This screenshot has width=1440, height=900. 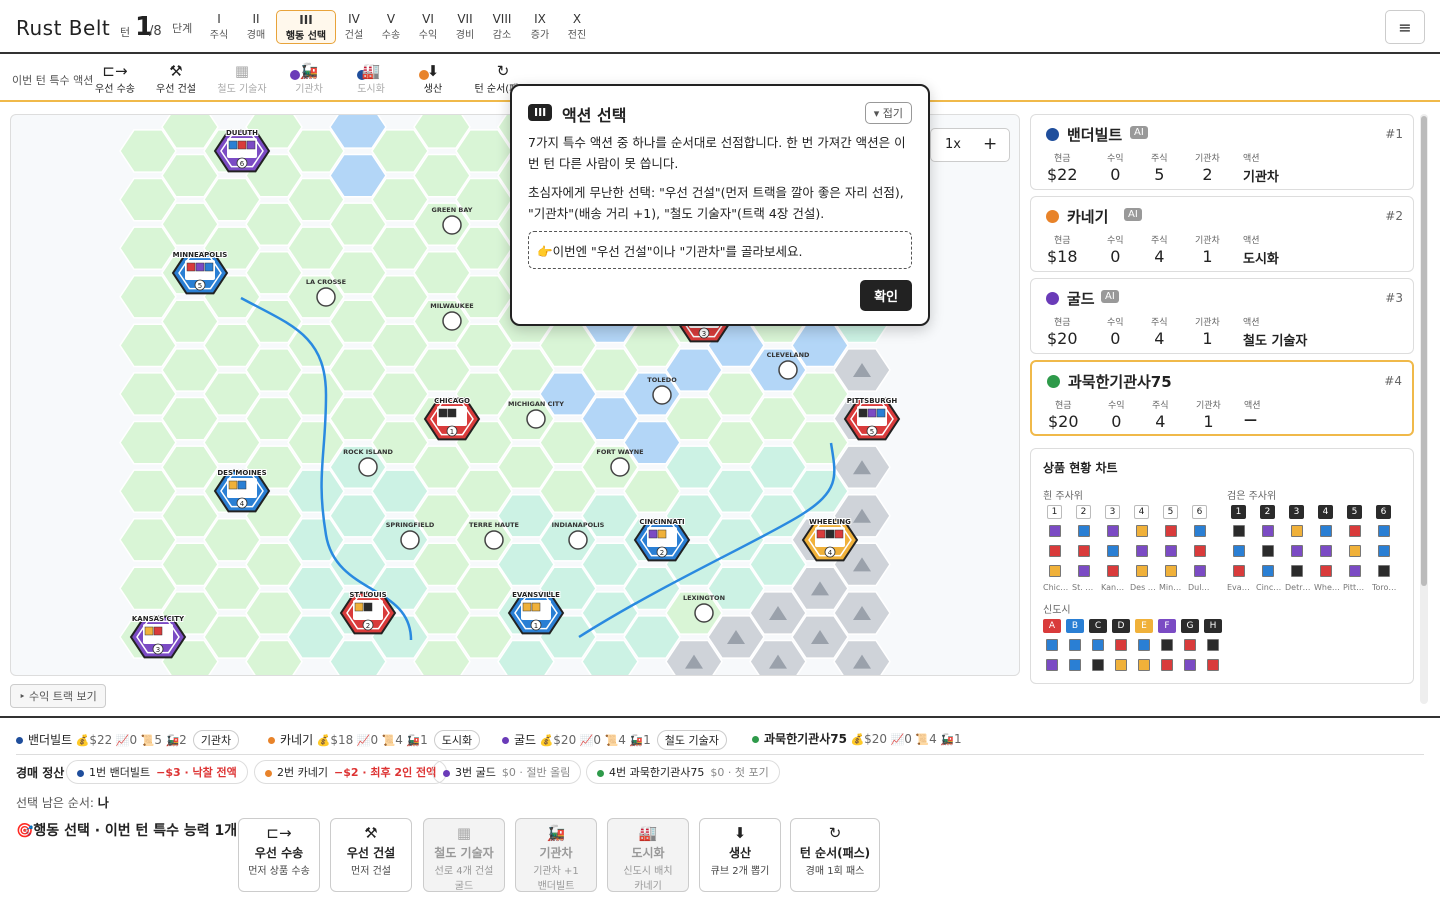 What do you see at coordinates (1252, 406) in the screenshot?
I see `stat-label: 액션` at bounding box center [1252, 406].